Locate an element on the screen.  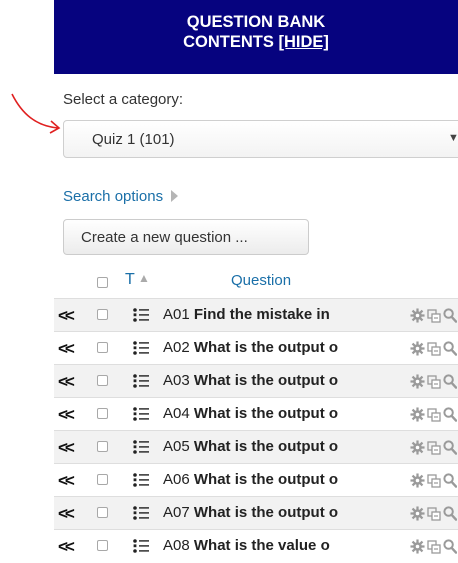
header-title-contents: CONTENTS is located at coordinates (228, 42).